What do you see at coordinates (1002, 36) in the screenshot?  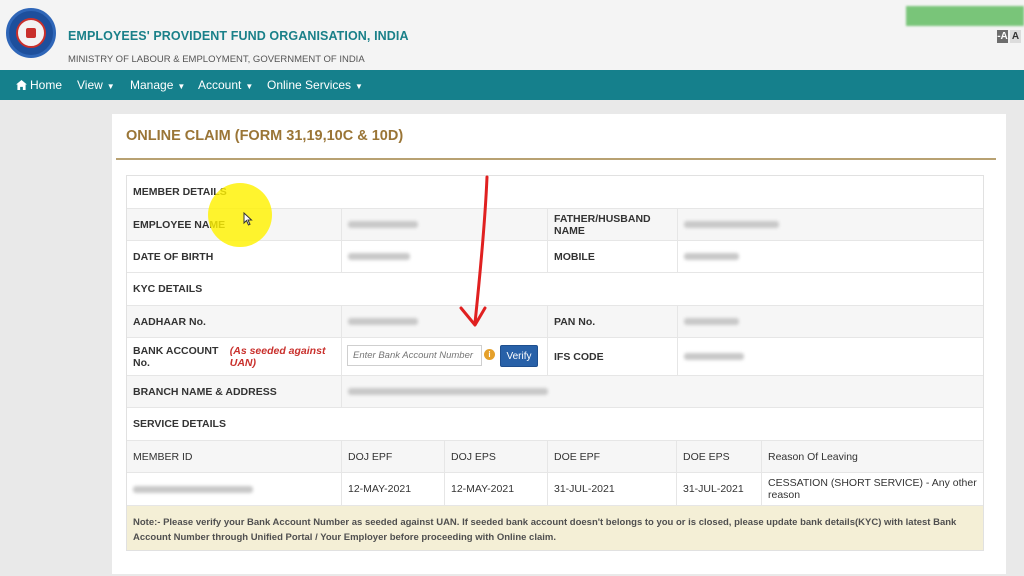 I see `font-decrease-button: -A` at bounding box center [1002, 36].